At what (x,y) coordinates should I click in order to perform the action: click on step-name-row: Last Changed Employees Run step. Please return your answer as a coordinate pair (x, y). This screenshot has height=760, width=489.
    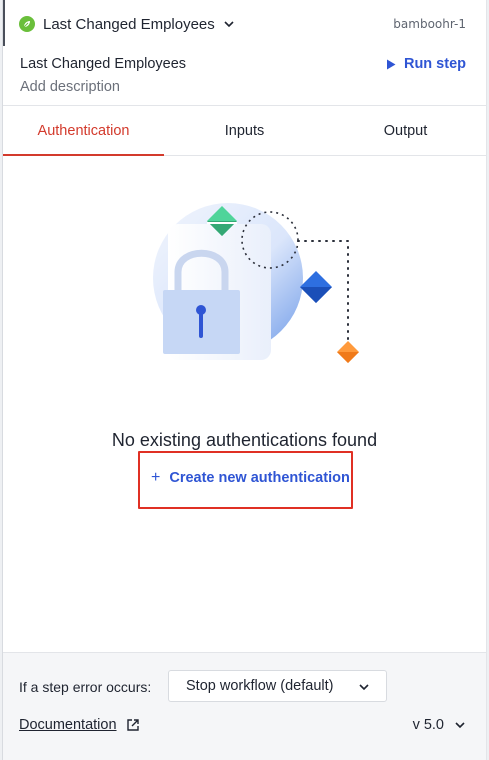
    Looking at the image, I should click on (243, 64).